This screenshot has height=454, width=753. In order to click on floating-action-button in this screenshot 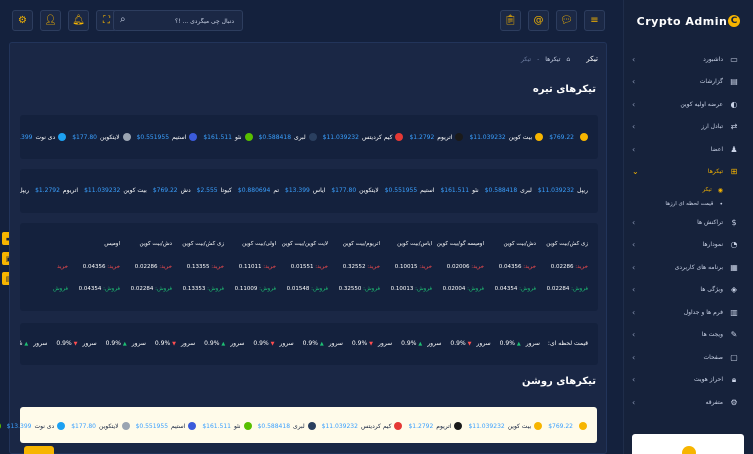, I will do `click(39, 450)`.